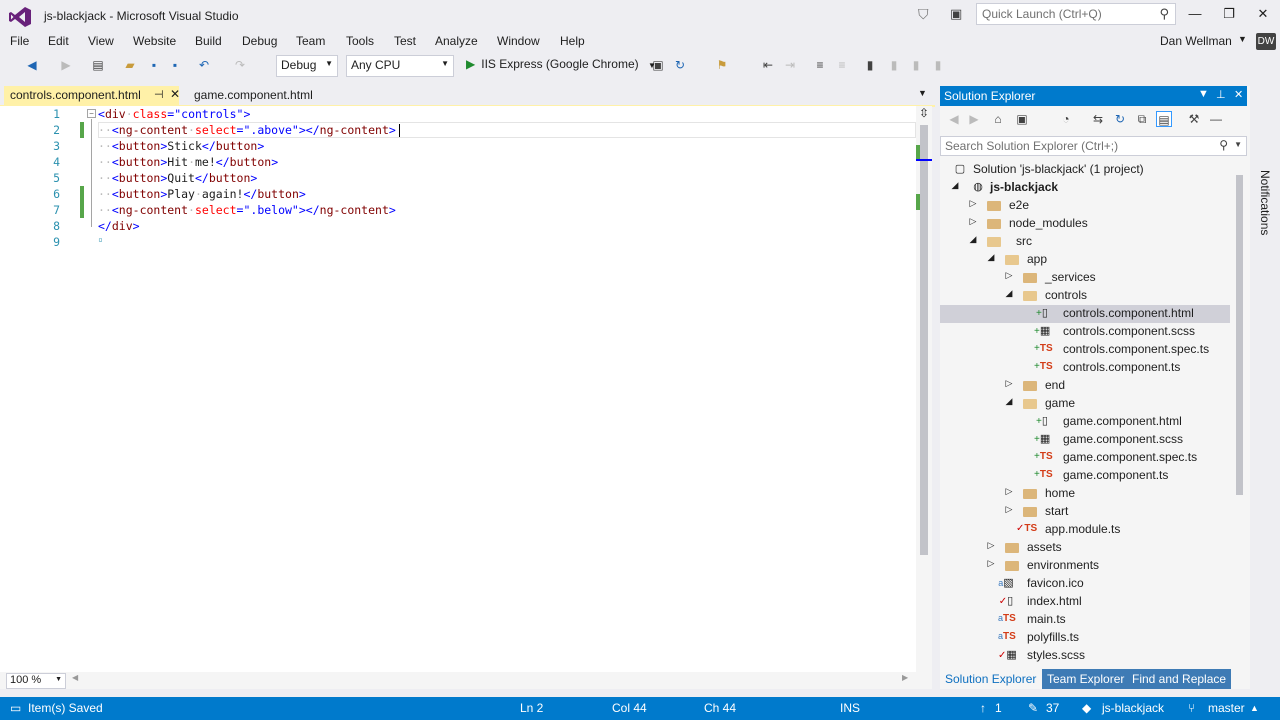  I want to click on menu-website: Website, so click(154, 41).